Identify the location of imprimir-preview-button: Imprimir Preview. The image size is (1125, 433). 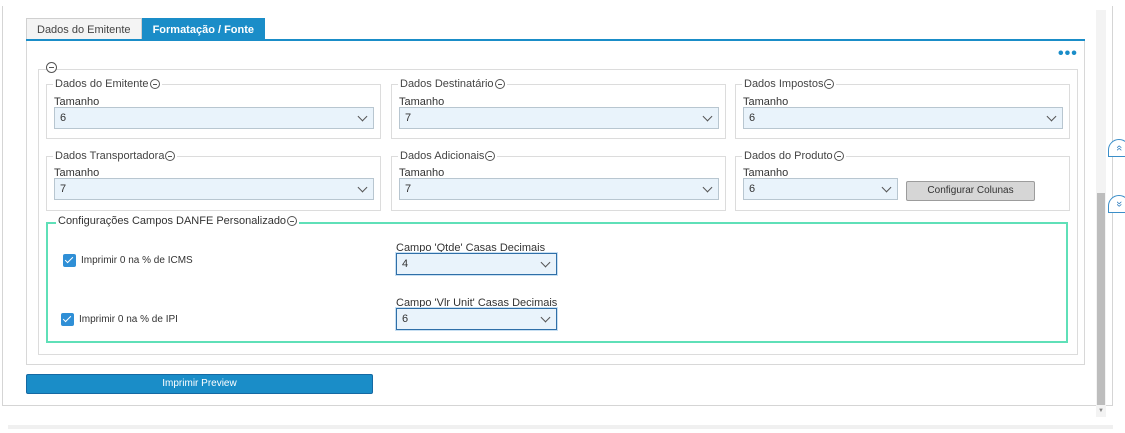
(199, 384).